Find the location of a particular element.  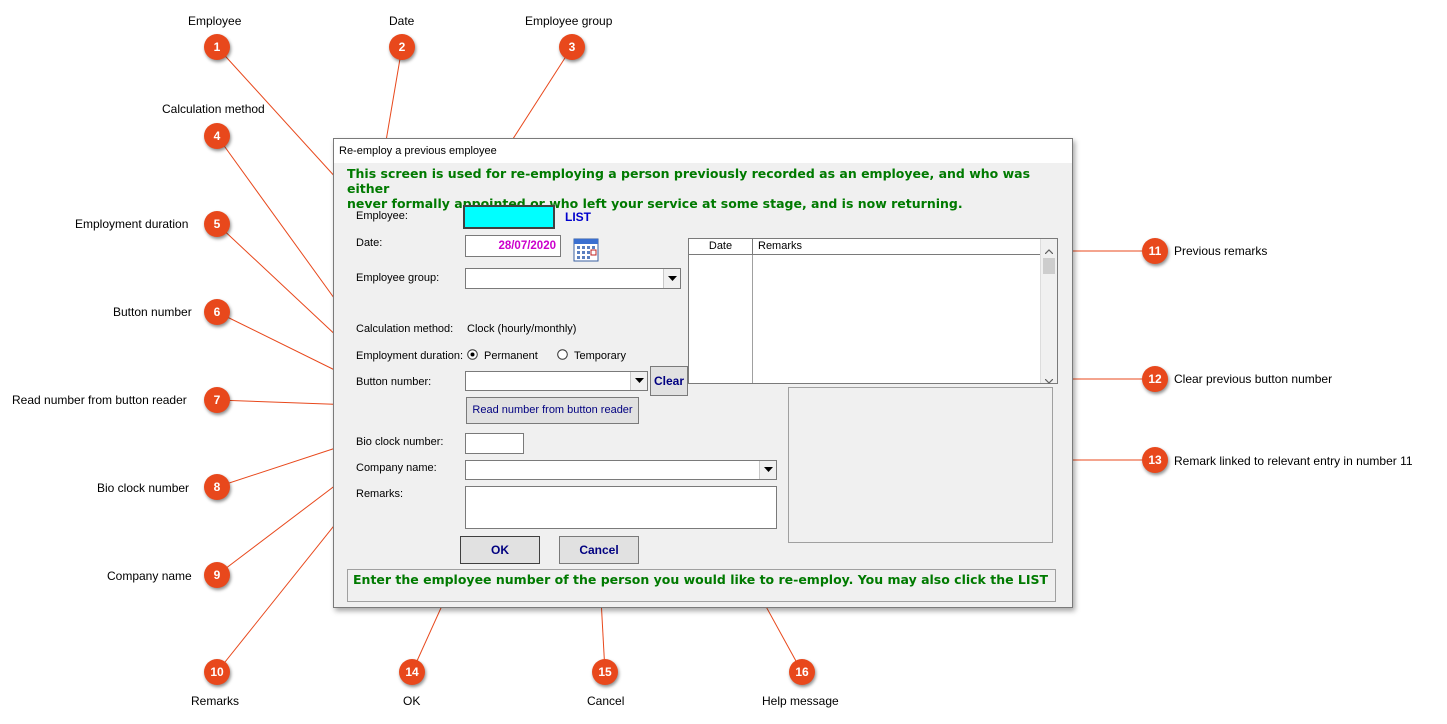

bio-clock-label: Bio clock number: is located at coordinates (400, 442).